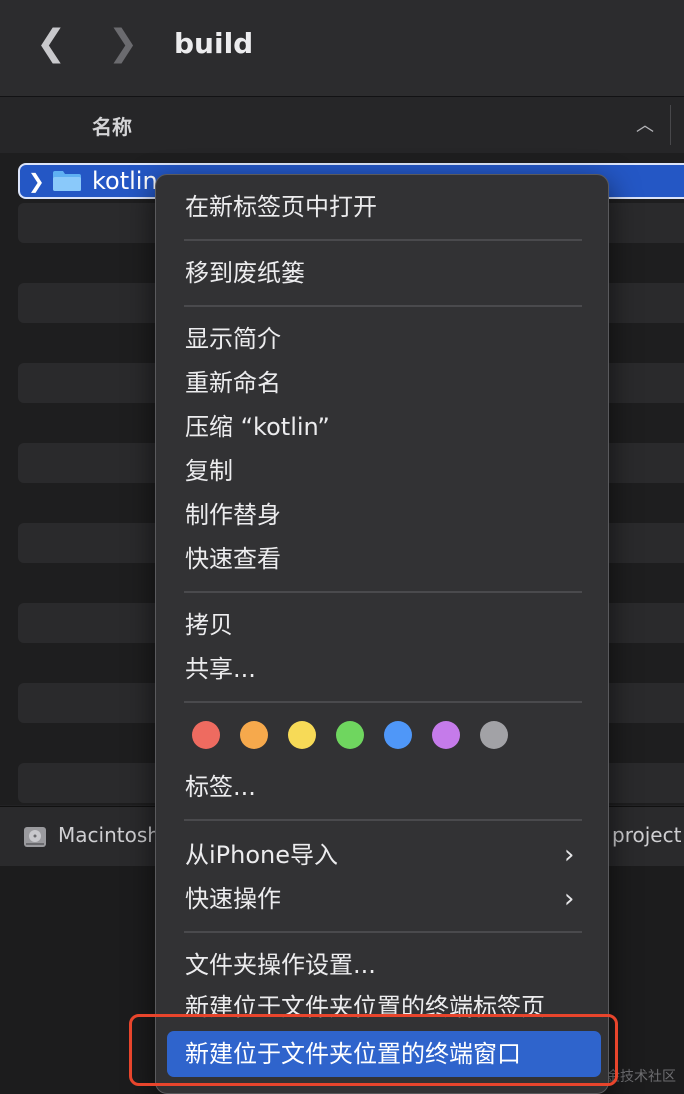  Describe the element at coordinates (233, 559) in the screenshot. I see `menu-item-quick-look: 快速查看` at that location.